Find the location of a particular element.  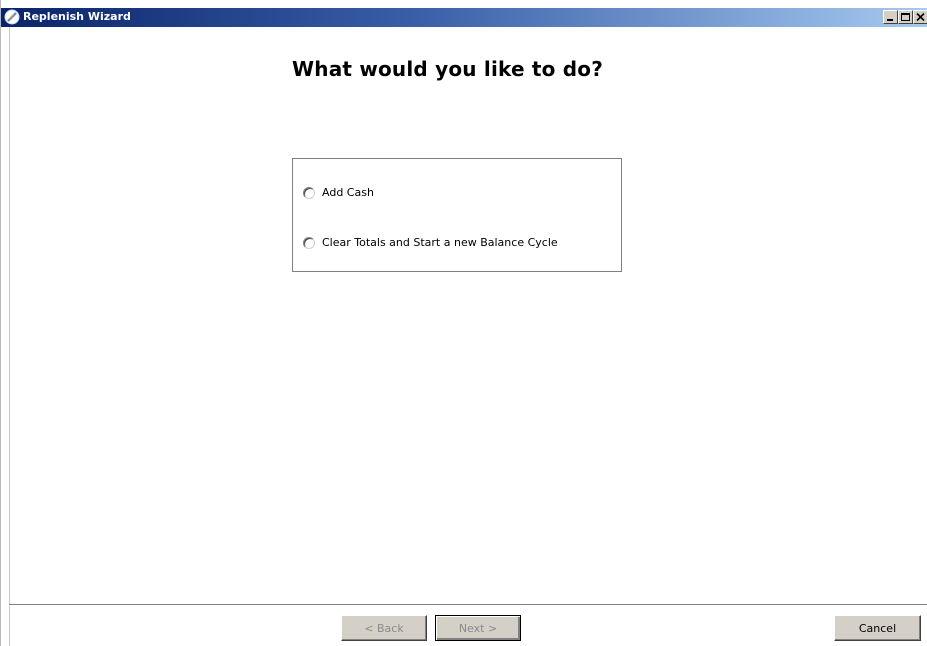

option-label: Add Cash is located at coordinates (348, 192).